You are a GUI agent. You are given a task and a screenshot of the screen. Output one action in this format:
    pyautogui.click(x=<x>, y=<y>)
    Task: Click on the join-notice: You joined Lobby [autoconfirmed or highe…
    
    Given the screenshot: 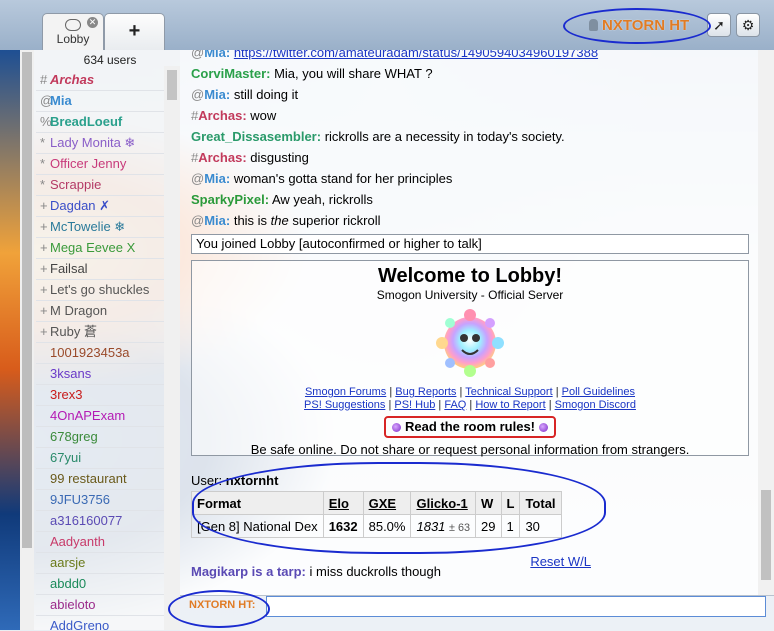 What is the action you would take?
    pyautogui.click(x=470, y=244)
    